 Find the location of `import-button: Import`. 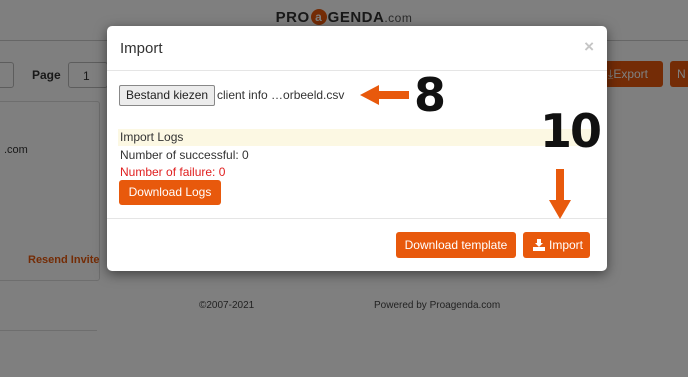

import-button: Import is located at coordinates (556, 245).